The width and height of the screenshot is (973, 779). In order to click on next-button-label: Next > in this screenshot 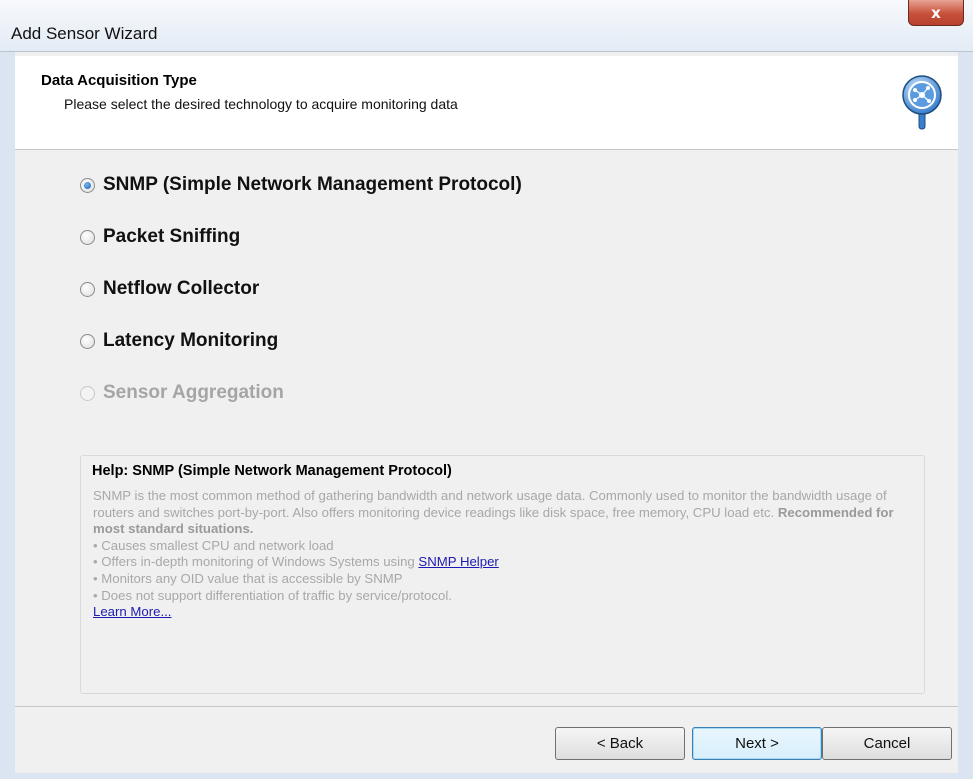, I will do `click(757, 743)`.